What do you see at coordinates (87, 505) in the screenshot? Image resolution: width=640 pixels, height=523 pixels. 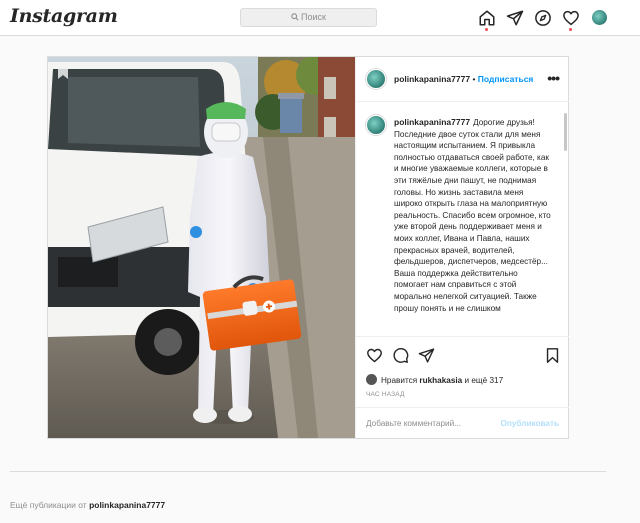 I see `more-posts-heading: Ещё публикации от polinkapanina7777` at bounding box center [87, 505].